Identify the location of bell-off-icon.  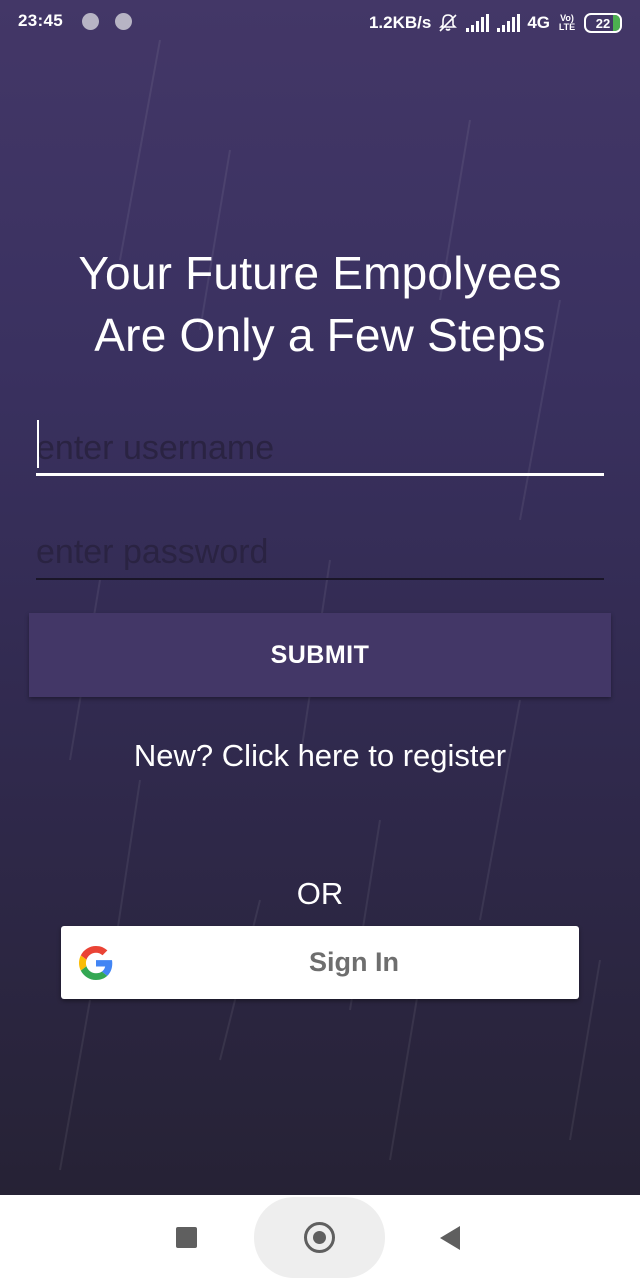
(448, 23).